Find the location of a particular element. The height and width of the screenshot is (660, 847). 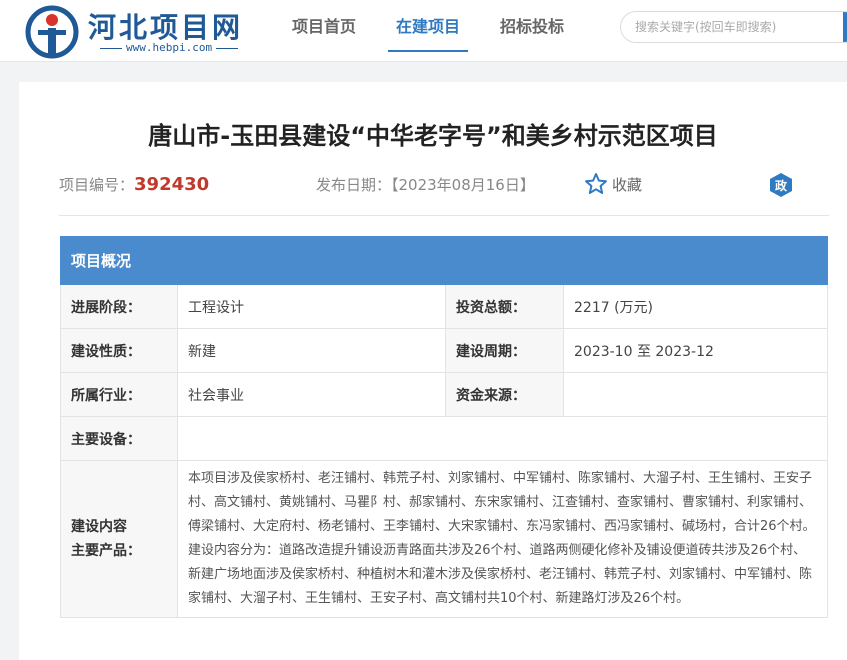

search-input is located at coordinates (726, 27).